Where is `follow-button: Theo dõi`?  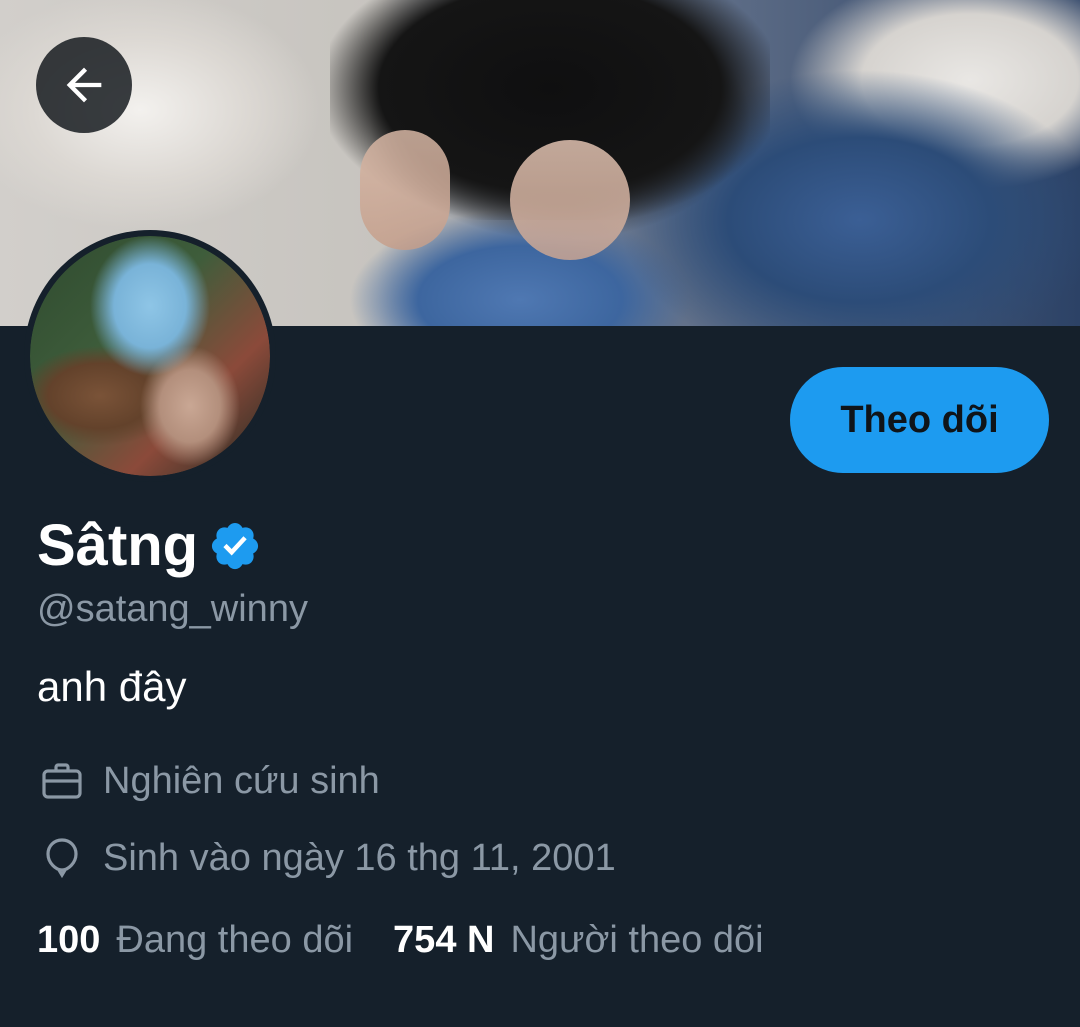 follow-button: Theo dõi is located at coordinates (919, 420).